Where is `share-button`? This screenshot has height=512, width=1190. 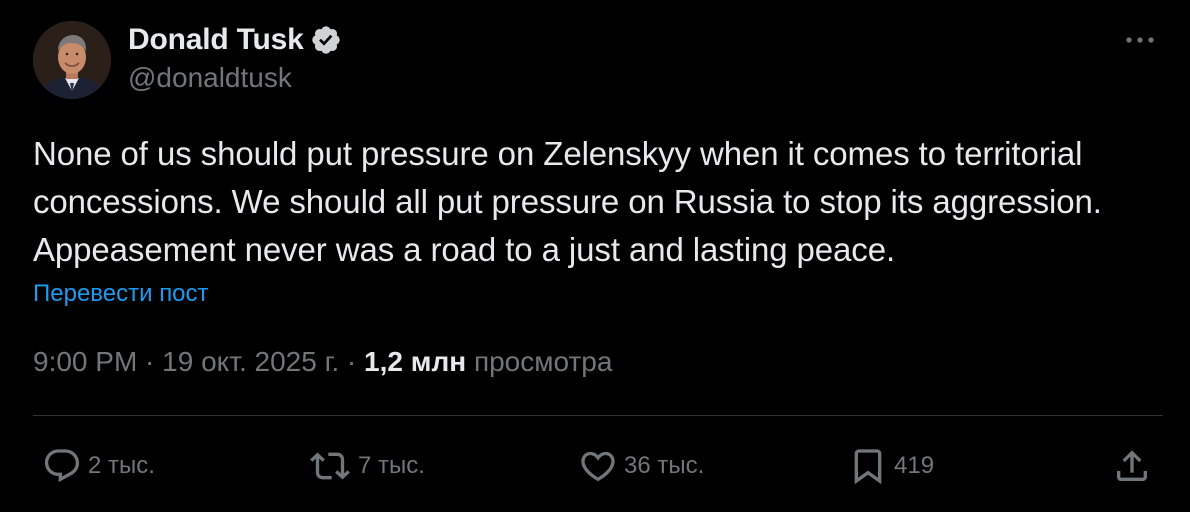
share-button is located at coordinates (1132, 466).